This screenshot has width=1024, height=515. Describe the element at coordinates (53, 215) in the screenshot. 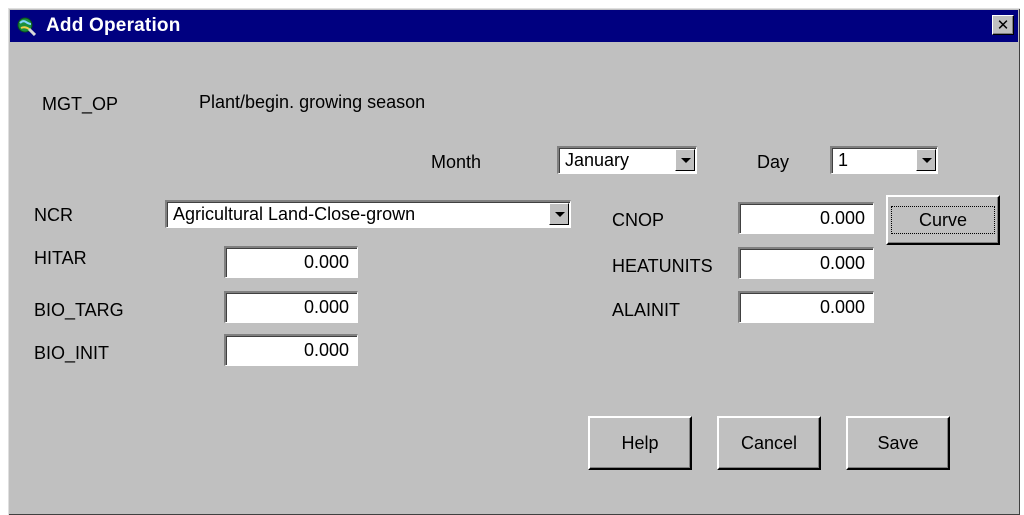

I see `ncr-label: NCR` at that location.